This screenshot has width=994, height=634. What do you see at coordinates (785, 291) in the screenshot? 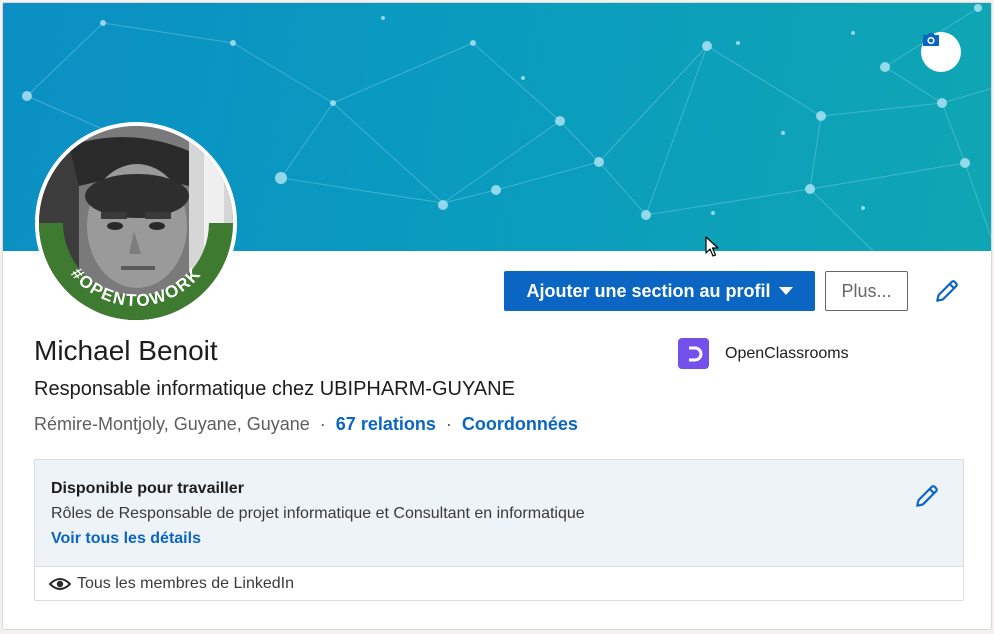
I see `caret-down-icon` at bounding box center [785, 291].